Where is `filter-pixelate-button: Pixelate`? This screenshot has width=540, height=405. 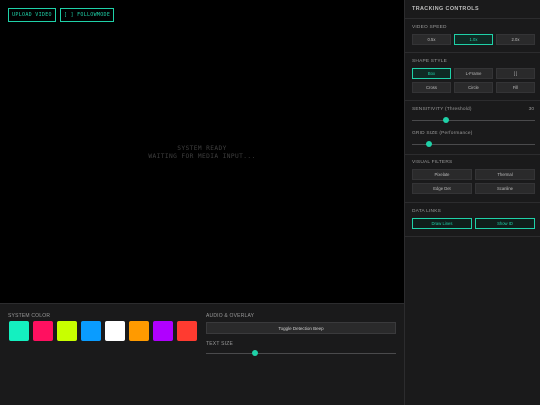
filter-pixelate-button: Pixelate is located at coordinates (442, 174).